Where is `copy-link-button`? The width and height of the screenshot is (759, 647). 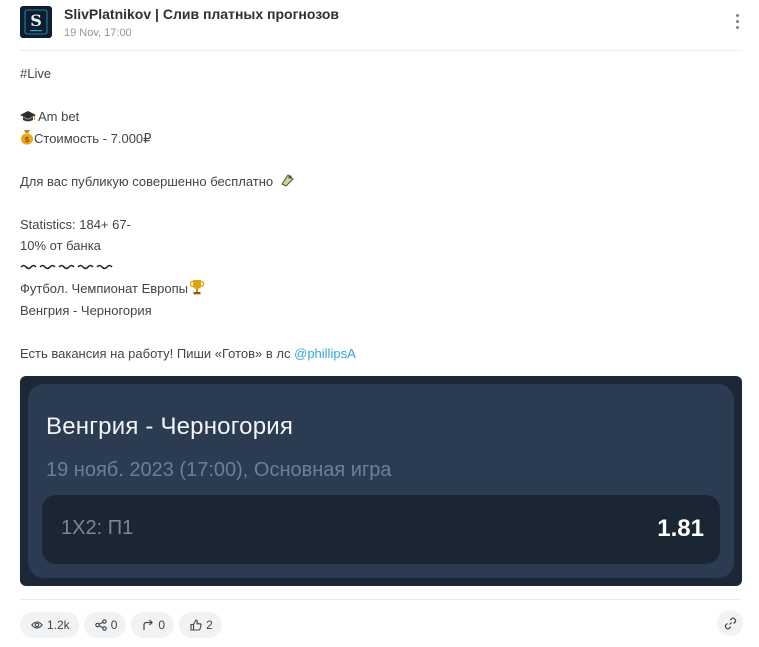
copy-link-button is located at coordinates (730, 623).